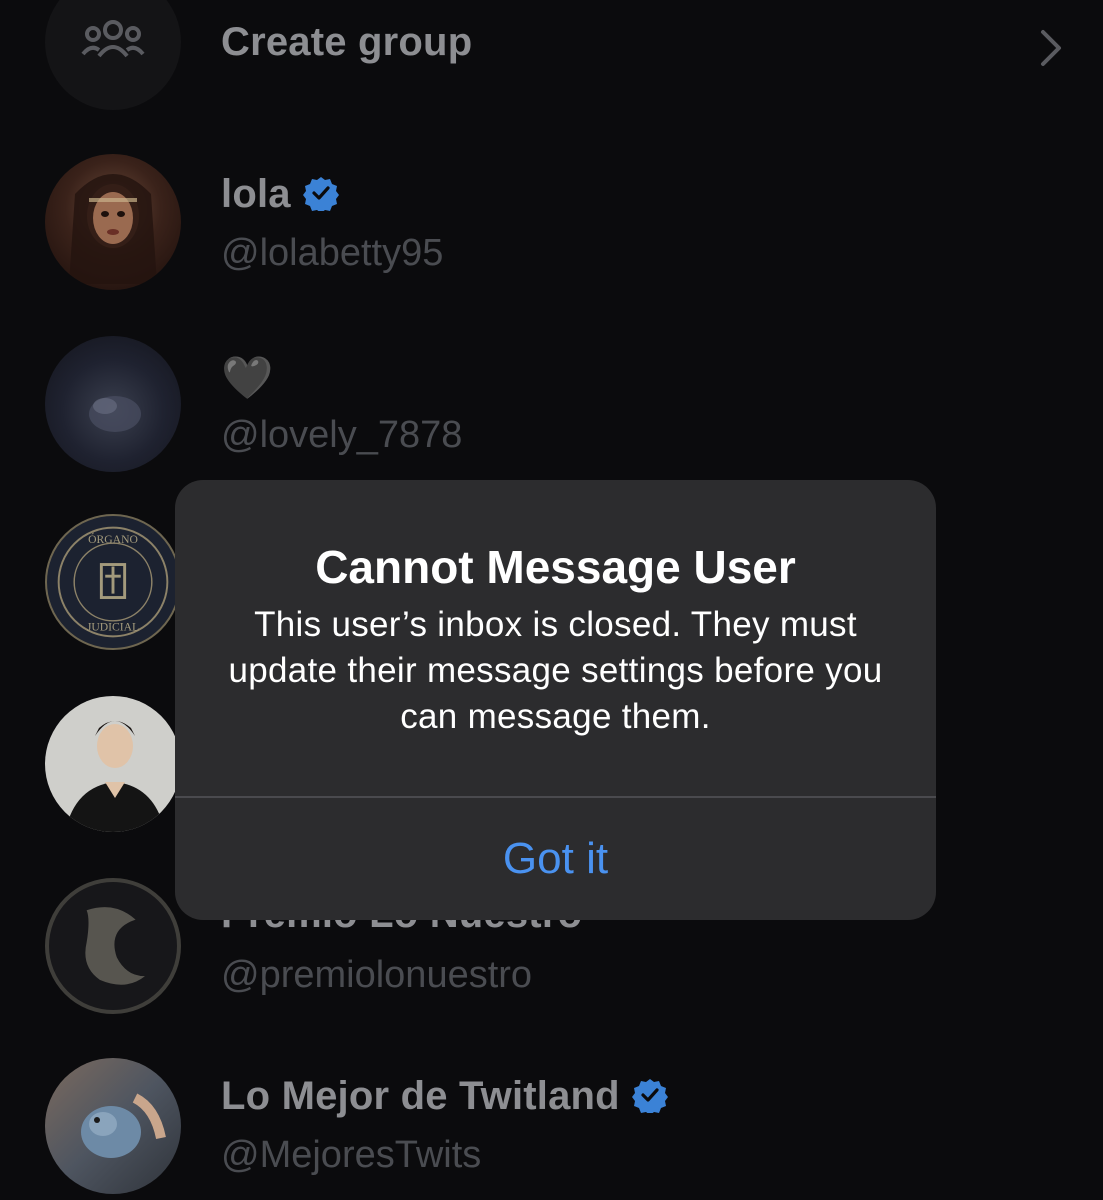 This screenshot has height=1200, width=1103. I want to click on contact-handle: @MejoresTwits, so click(351, 1155).